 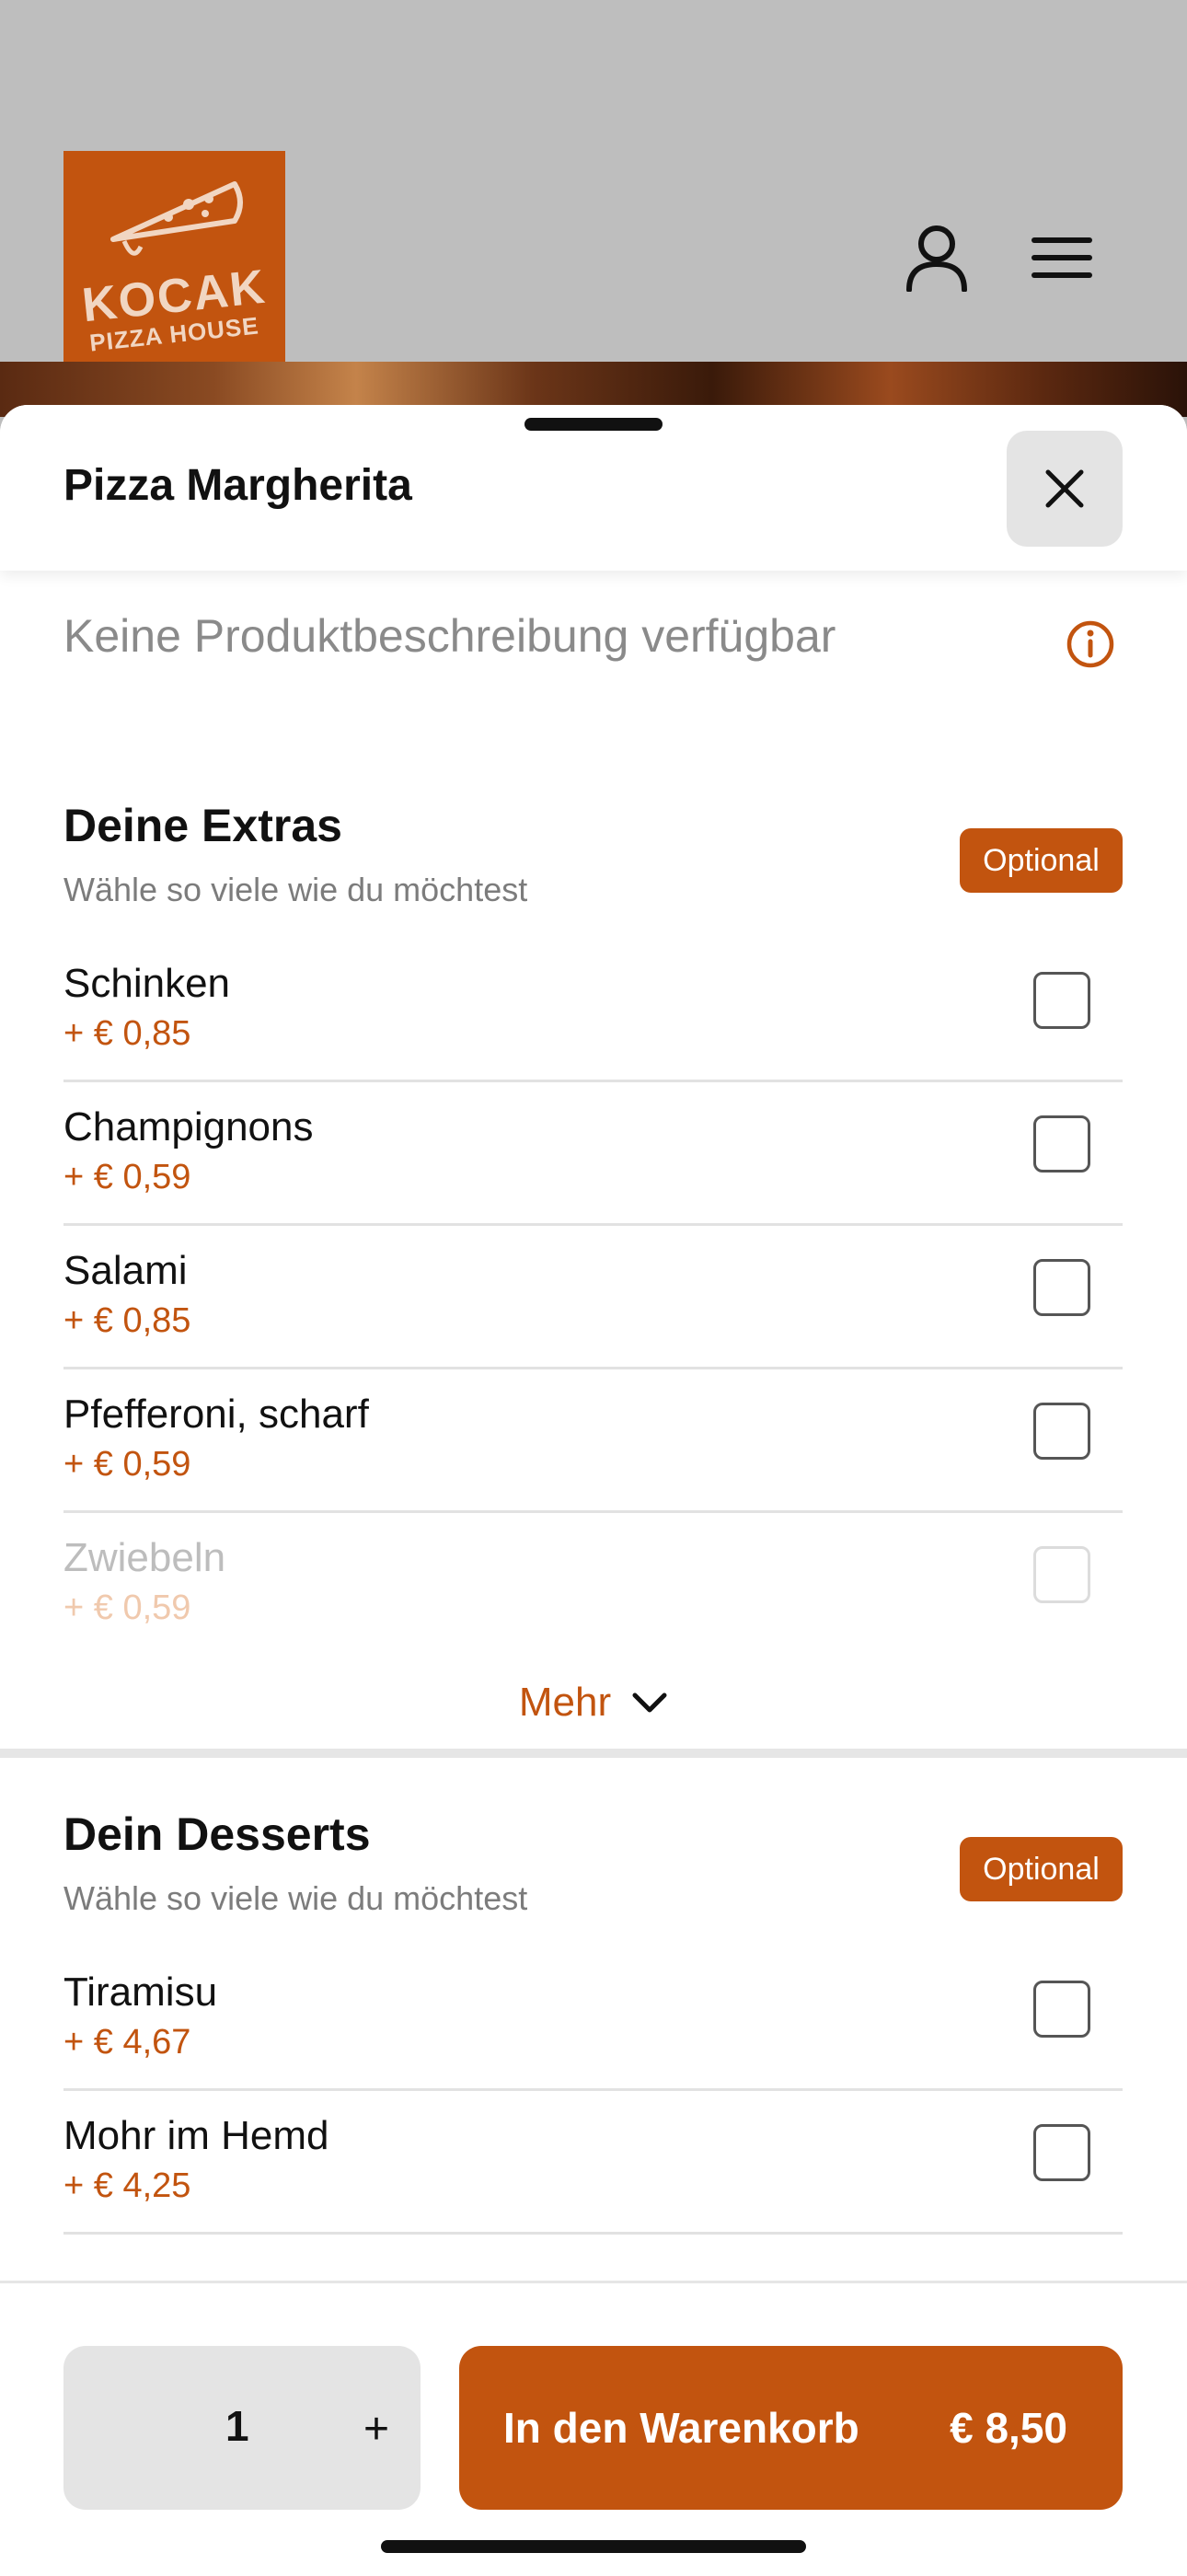 I want to click on sheet-header: Pizza Margherita, so click(x=593, y=488).